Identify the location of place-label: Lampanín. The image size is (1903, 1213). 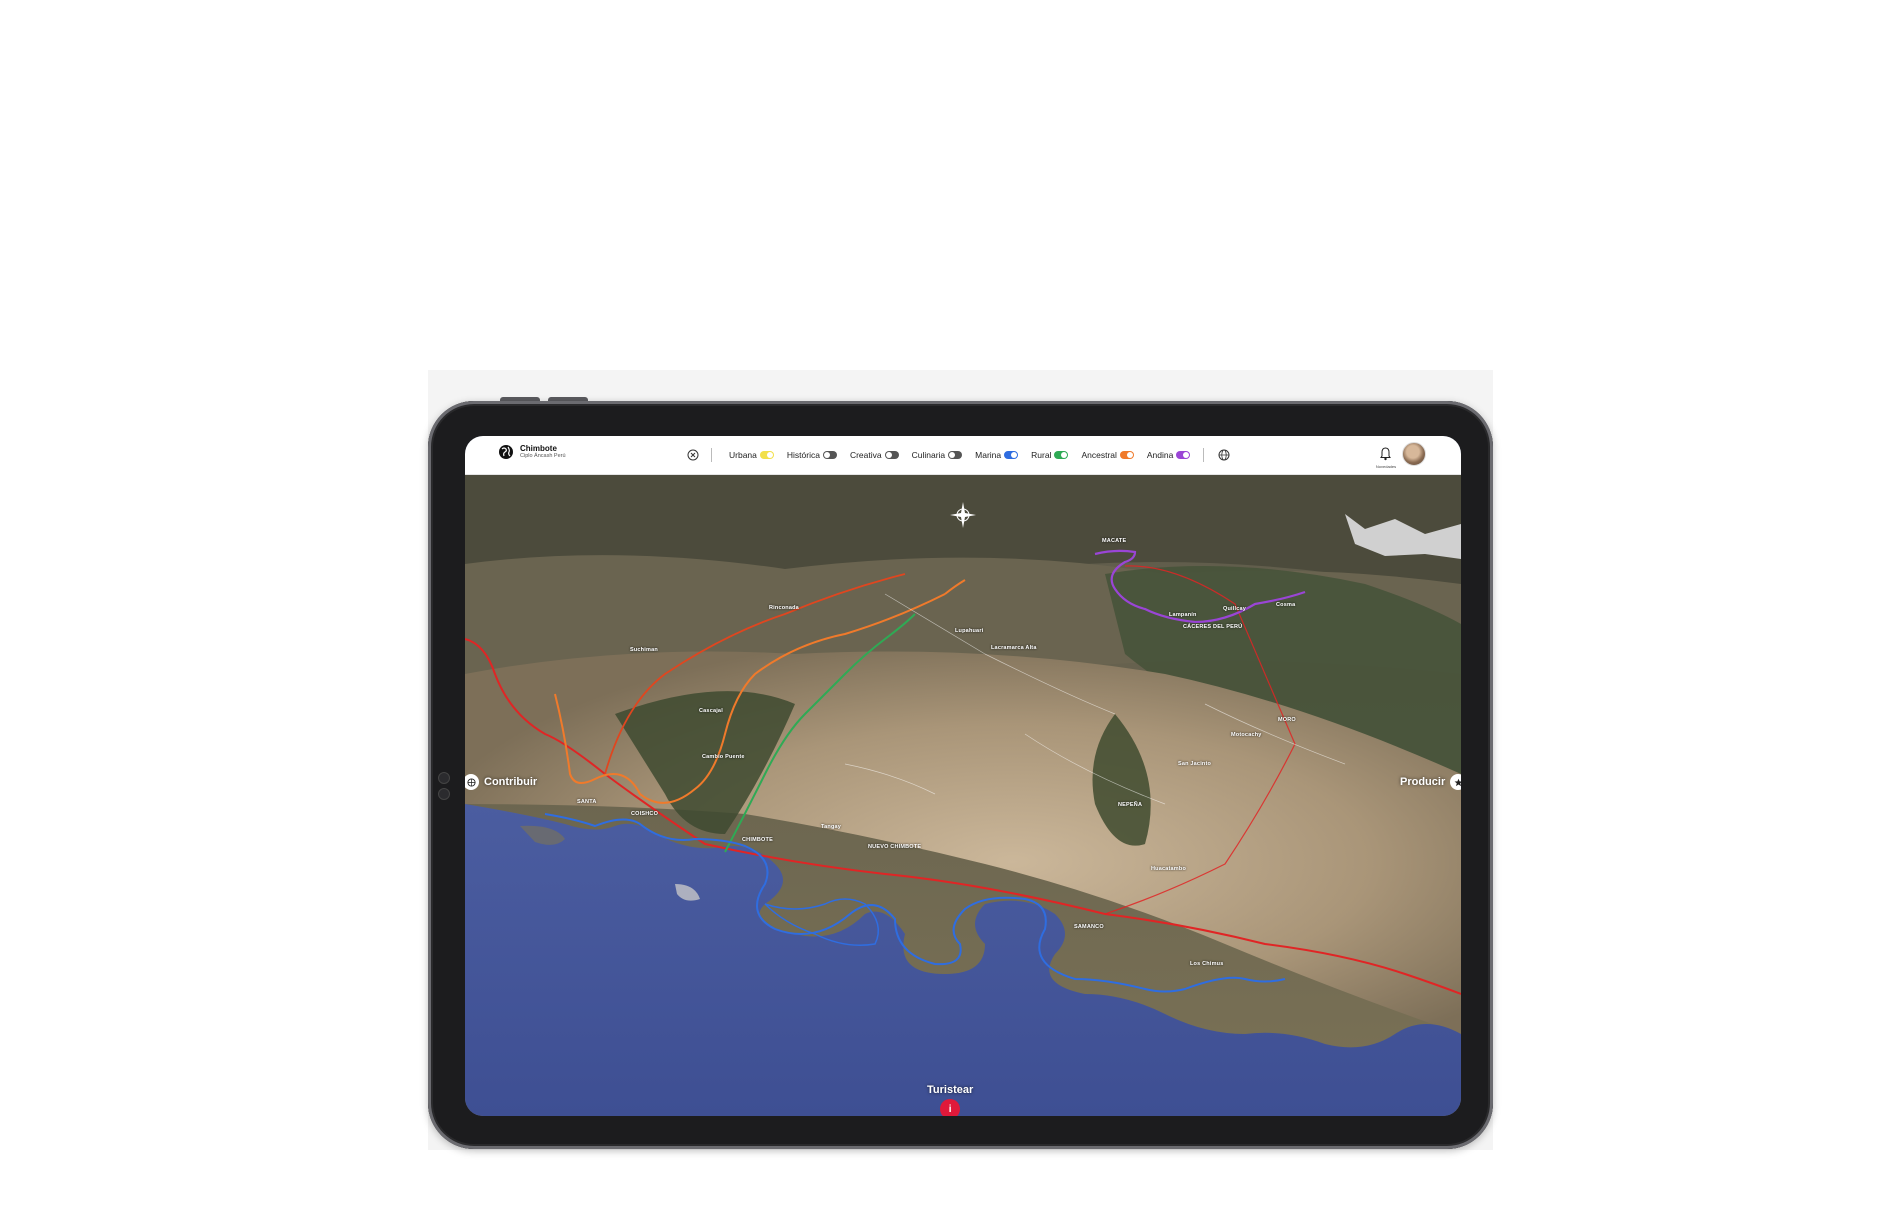
(1183, 615).